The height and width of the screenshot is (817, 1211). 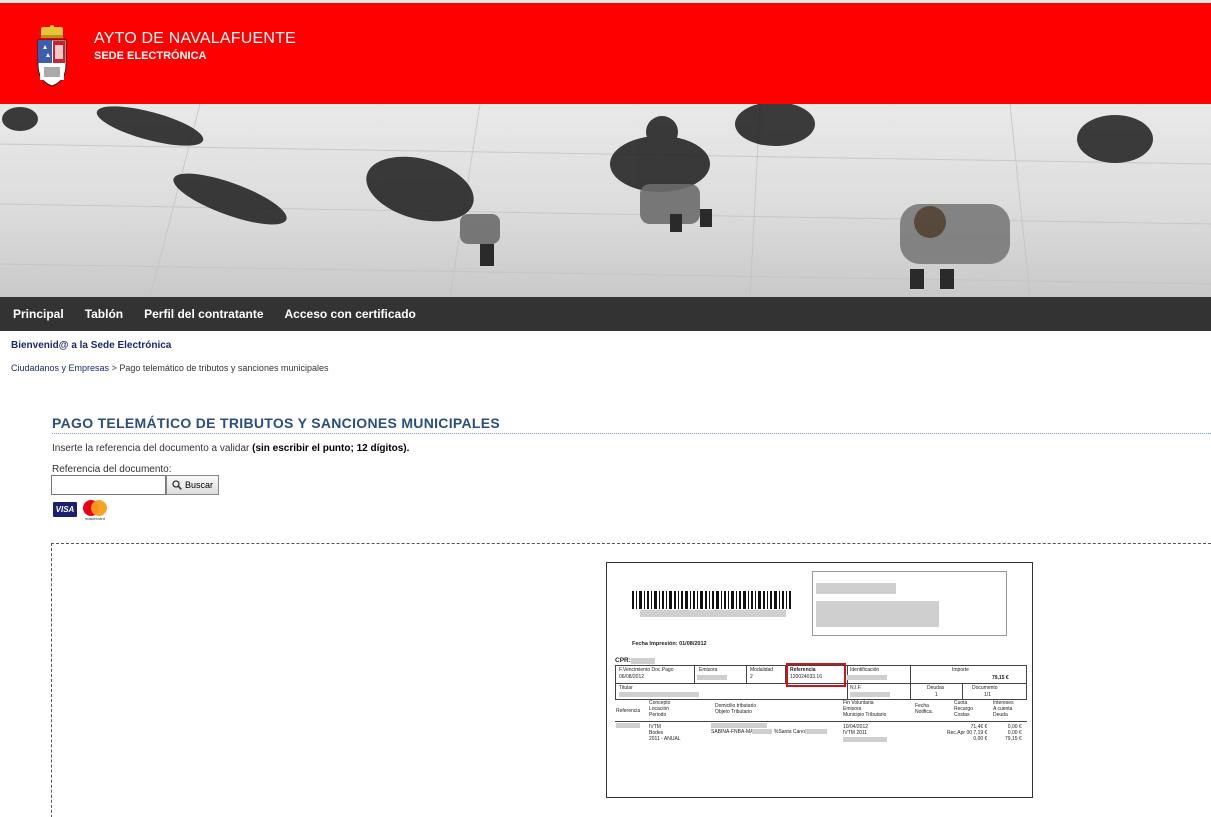 What do you see at coordinates (331, 448) in the screenshot?
I see `instruction-bold: (sin escribir el punto; 12 dígitos).` at bounding box center [331, 448].